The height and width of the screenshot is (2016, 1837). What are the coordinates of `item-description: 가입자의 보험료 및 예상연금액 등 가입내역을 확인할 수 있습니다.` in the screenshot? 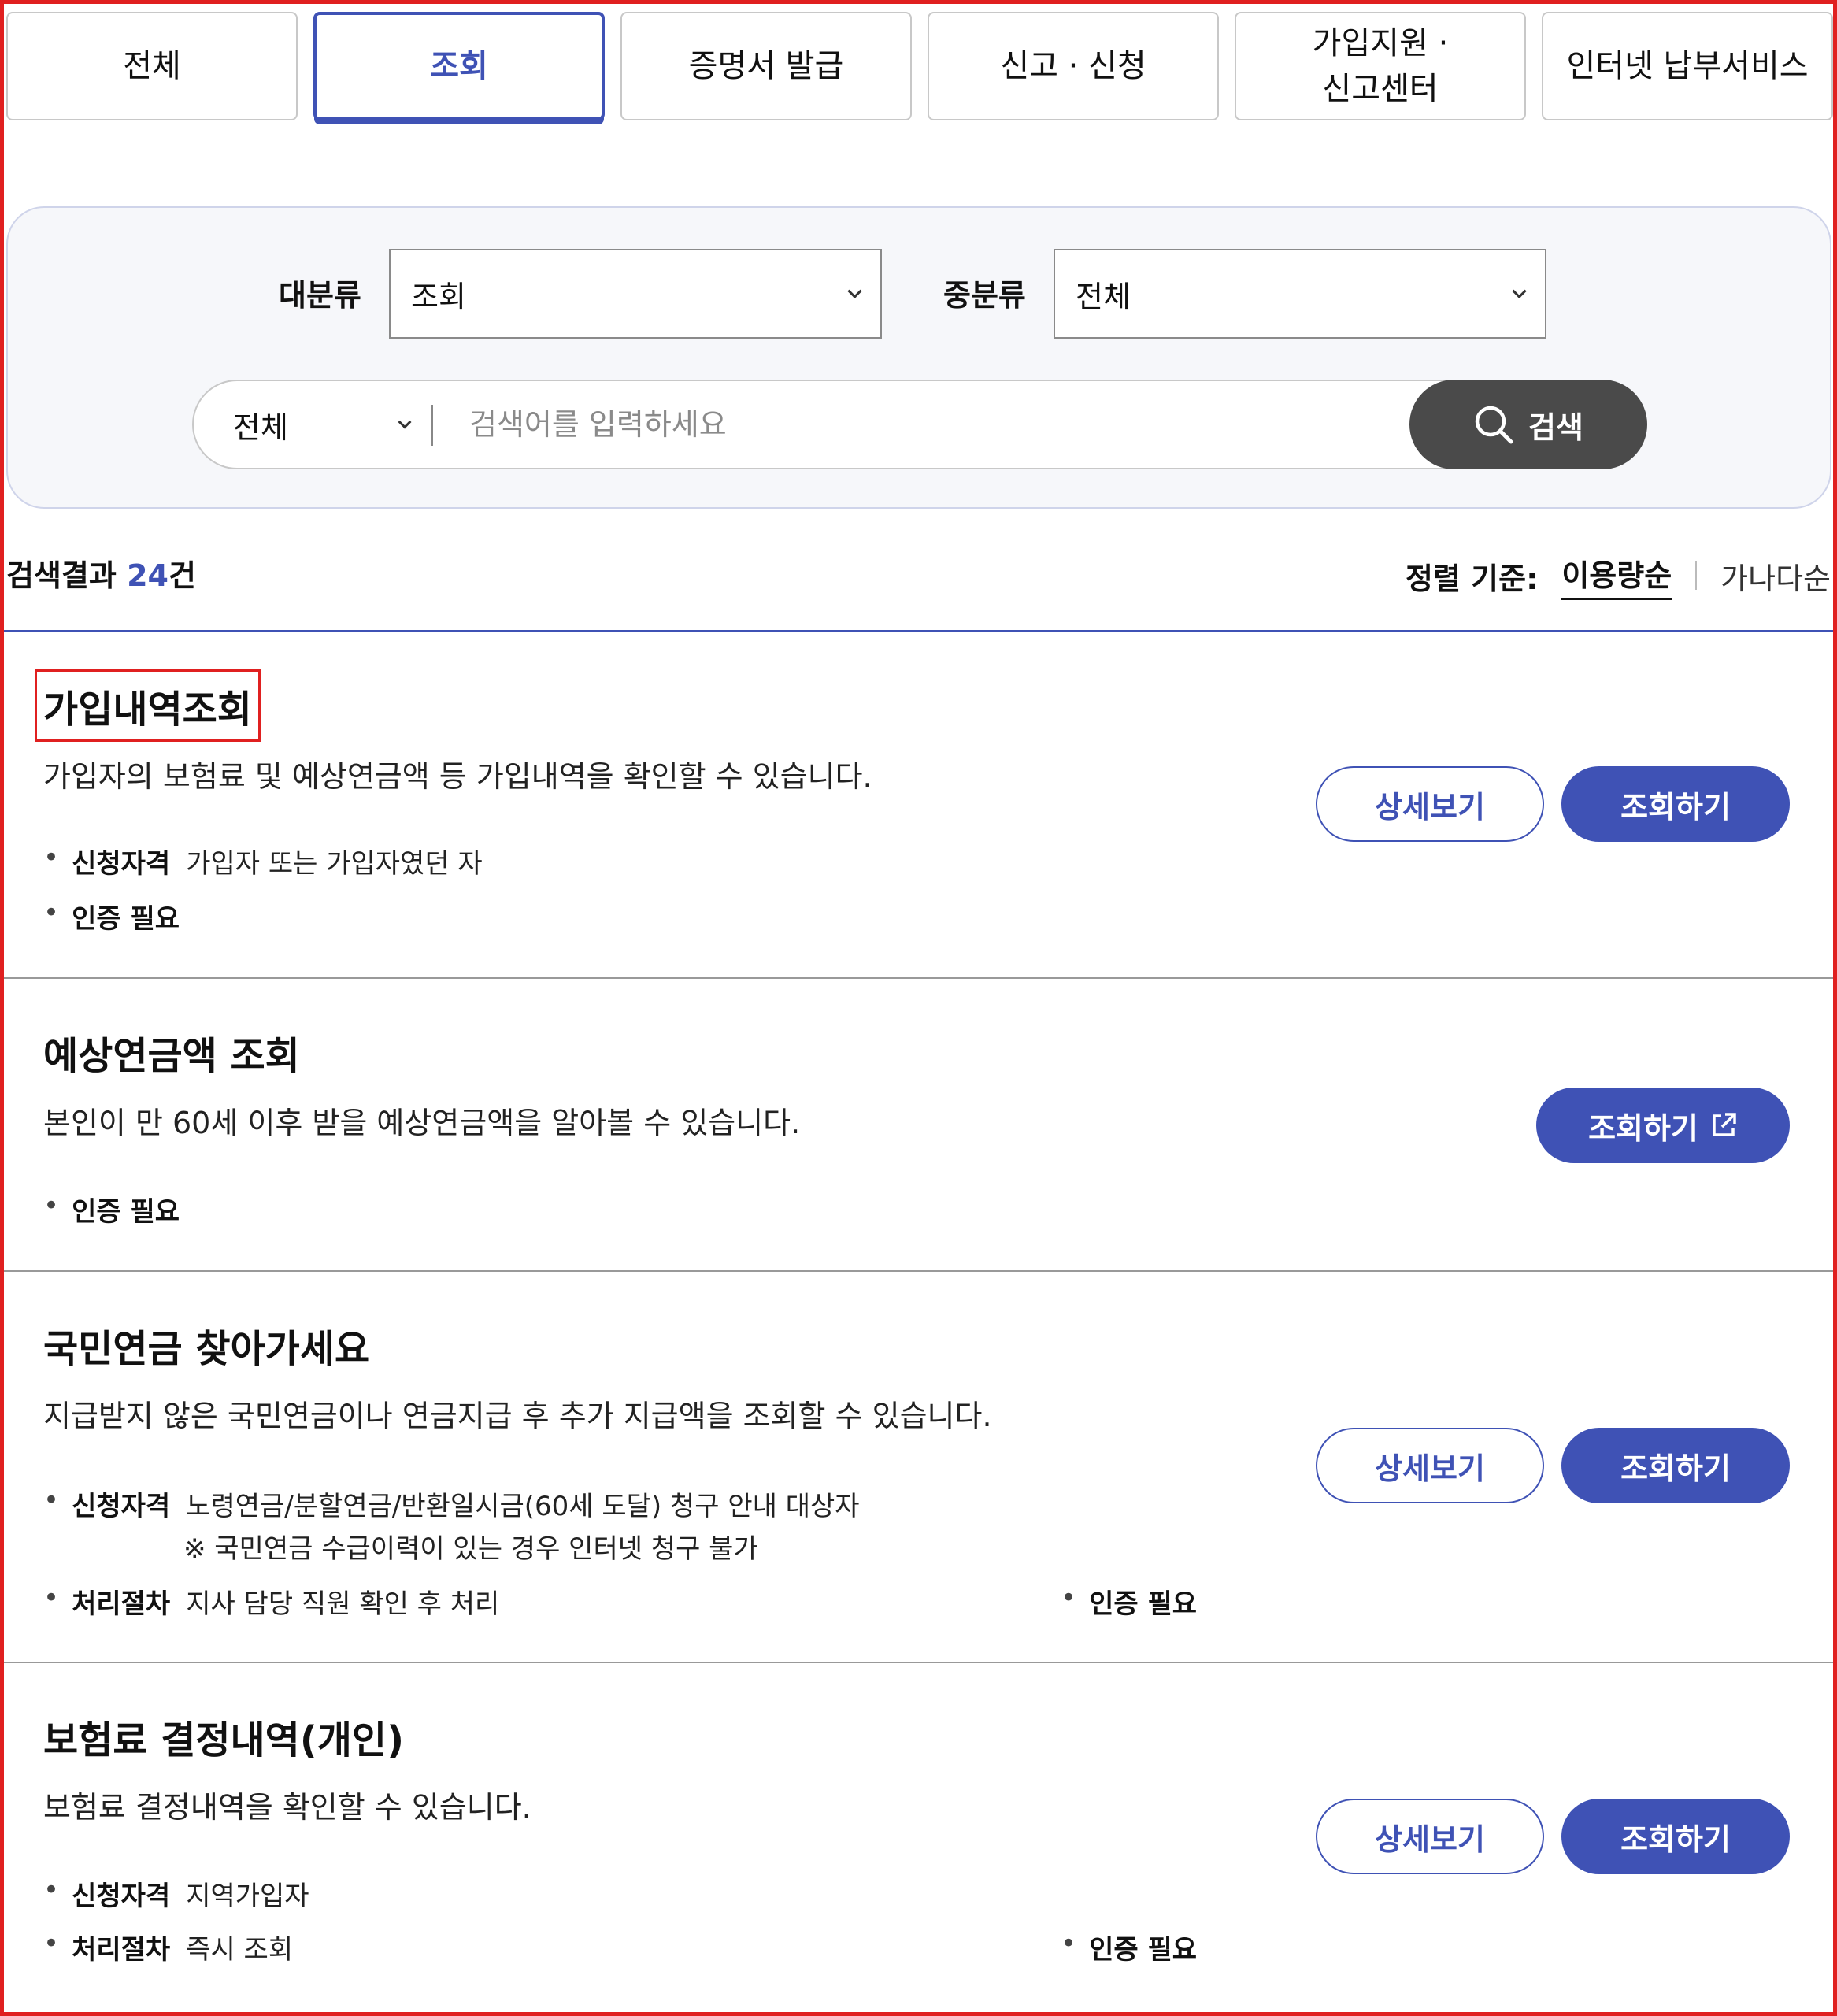 It's located at (458, 776).